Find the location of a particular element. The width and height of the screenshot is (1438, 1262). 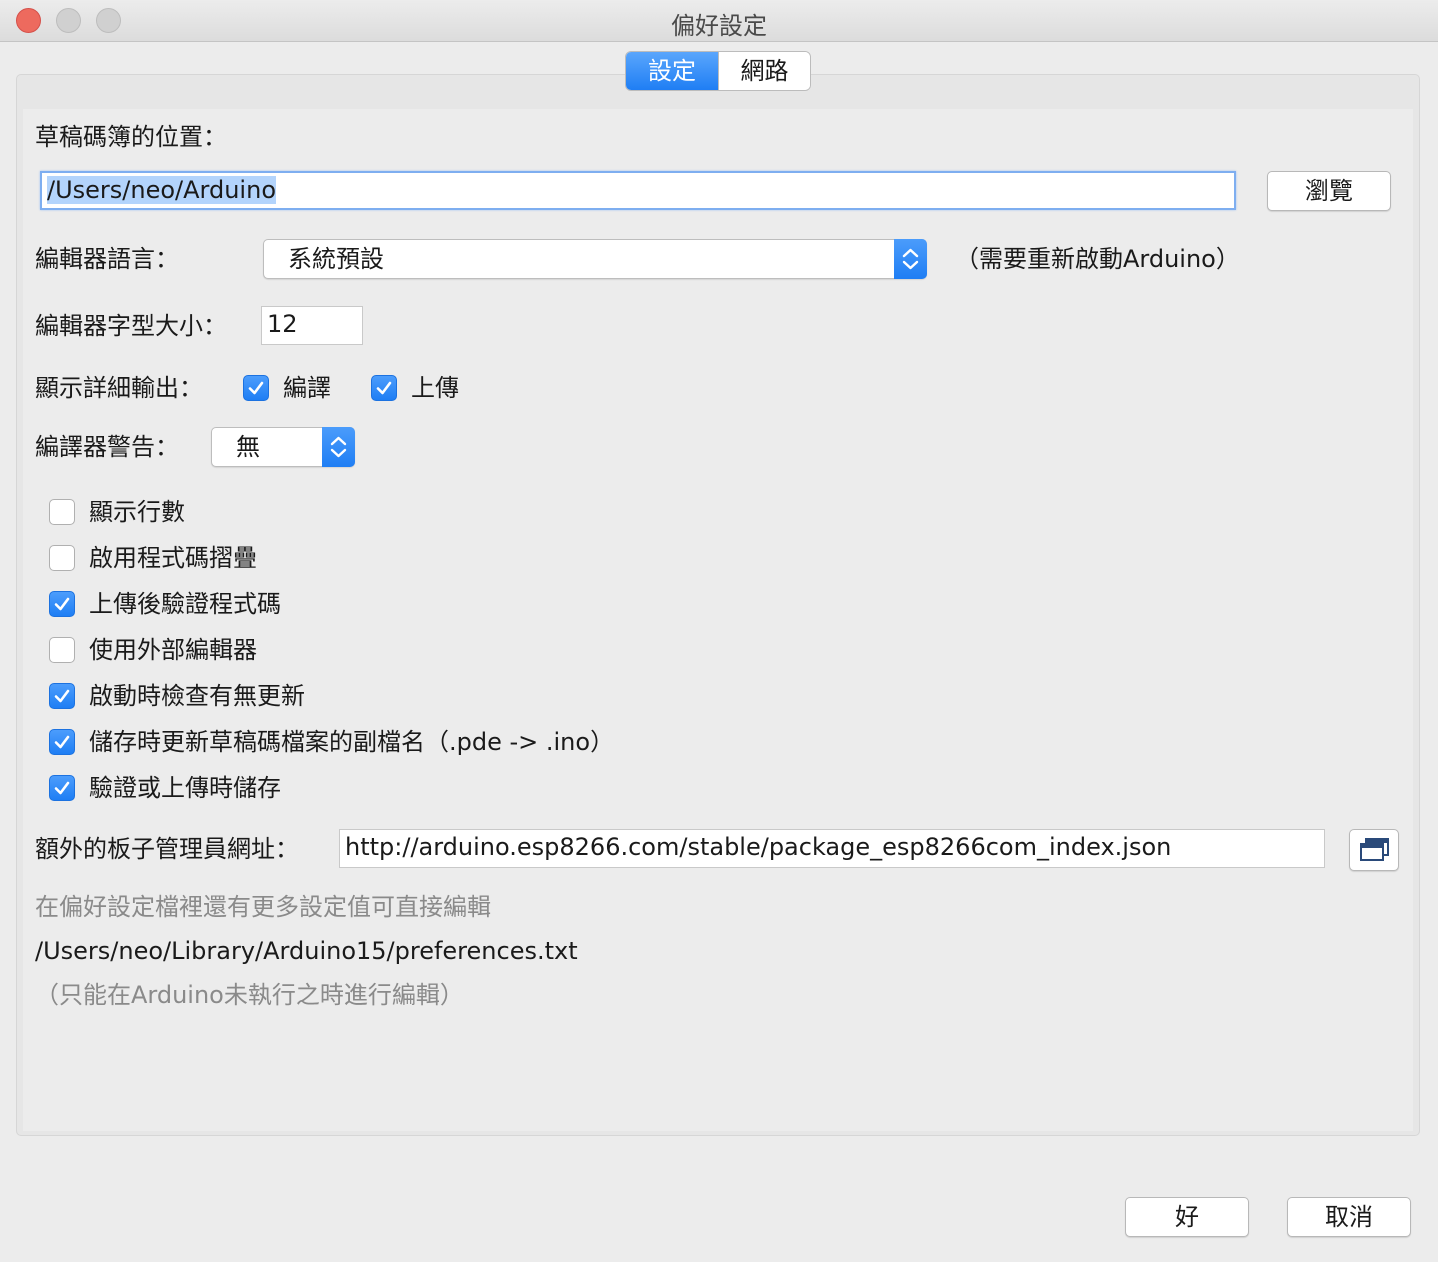

edit-when-closed-note: （只能在Arduino未執行之時進行編輯） is located at coordinates (249, 995).